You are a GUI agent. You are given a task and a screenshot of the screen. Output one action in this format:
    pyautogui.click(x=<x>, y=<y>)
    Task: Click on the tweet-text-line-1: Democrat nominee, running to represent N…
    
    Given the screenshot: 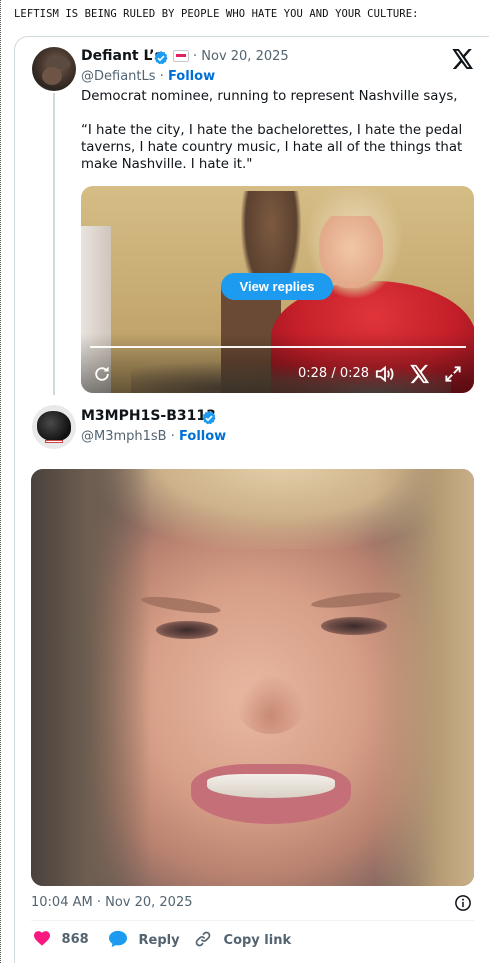 What is the action you would take?
    pyautogui.click(x=269, y=96)
    